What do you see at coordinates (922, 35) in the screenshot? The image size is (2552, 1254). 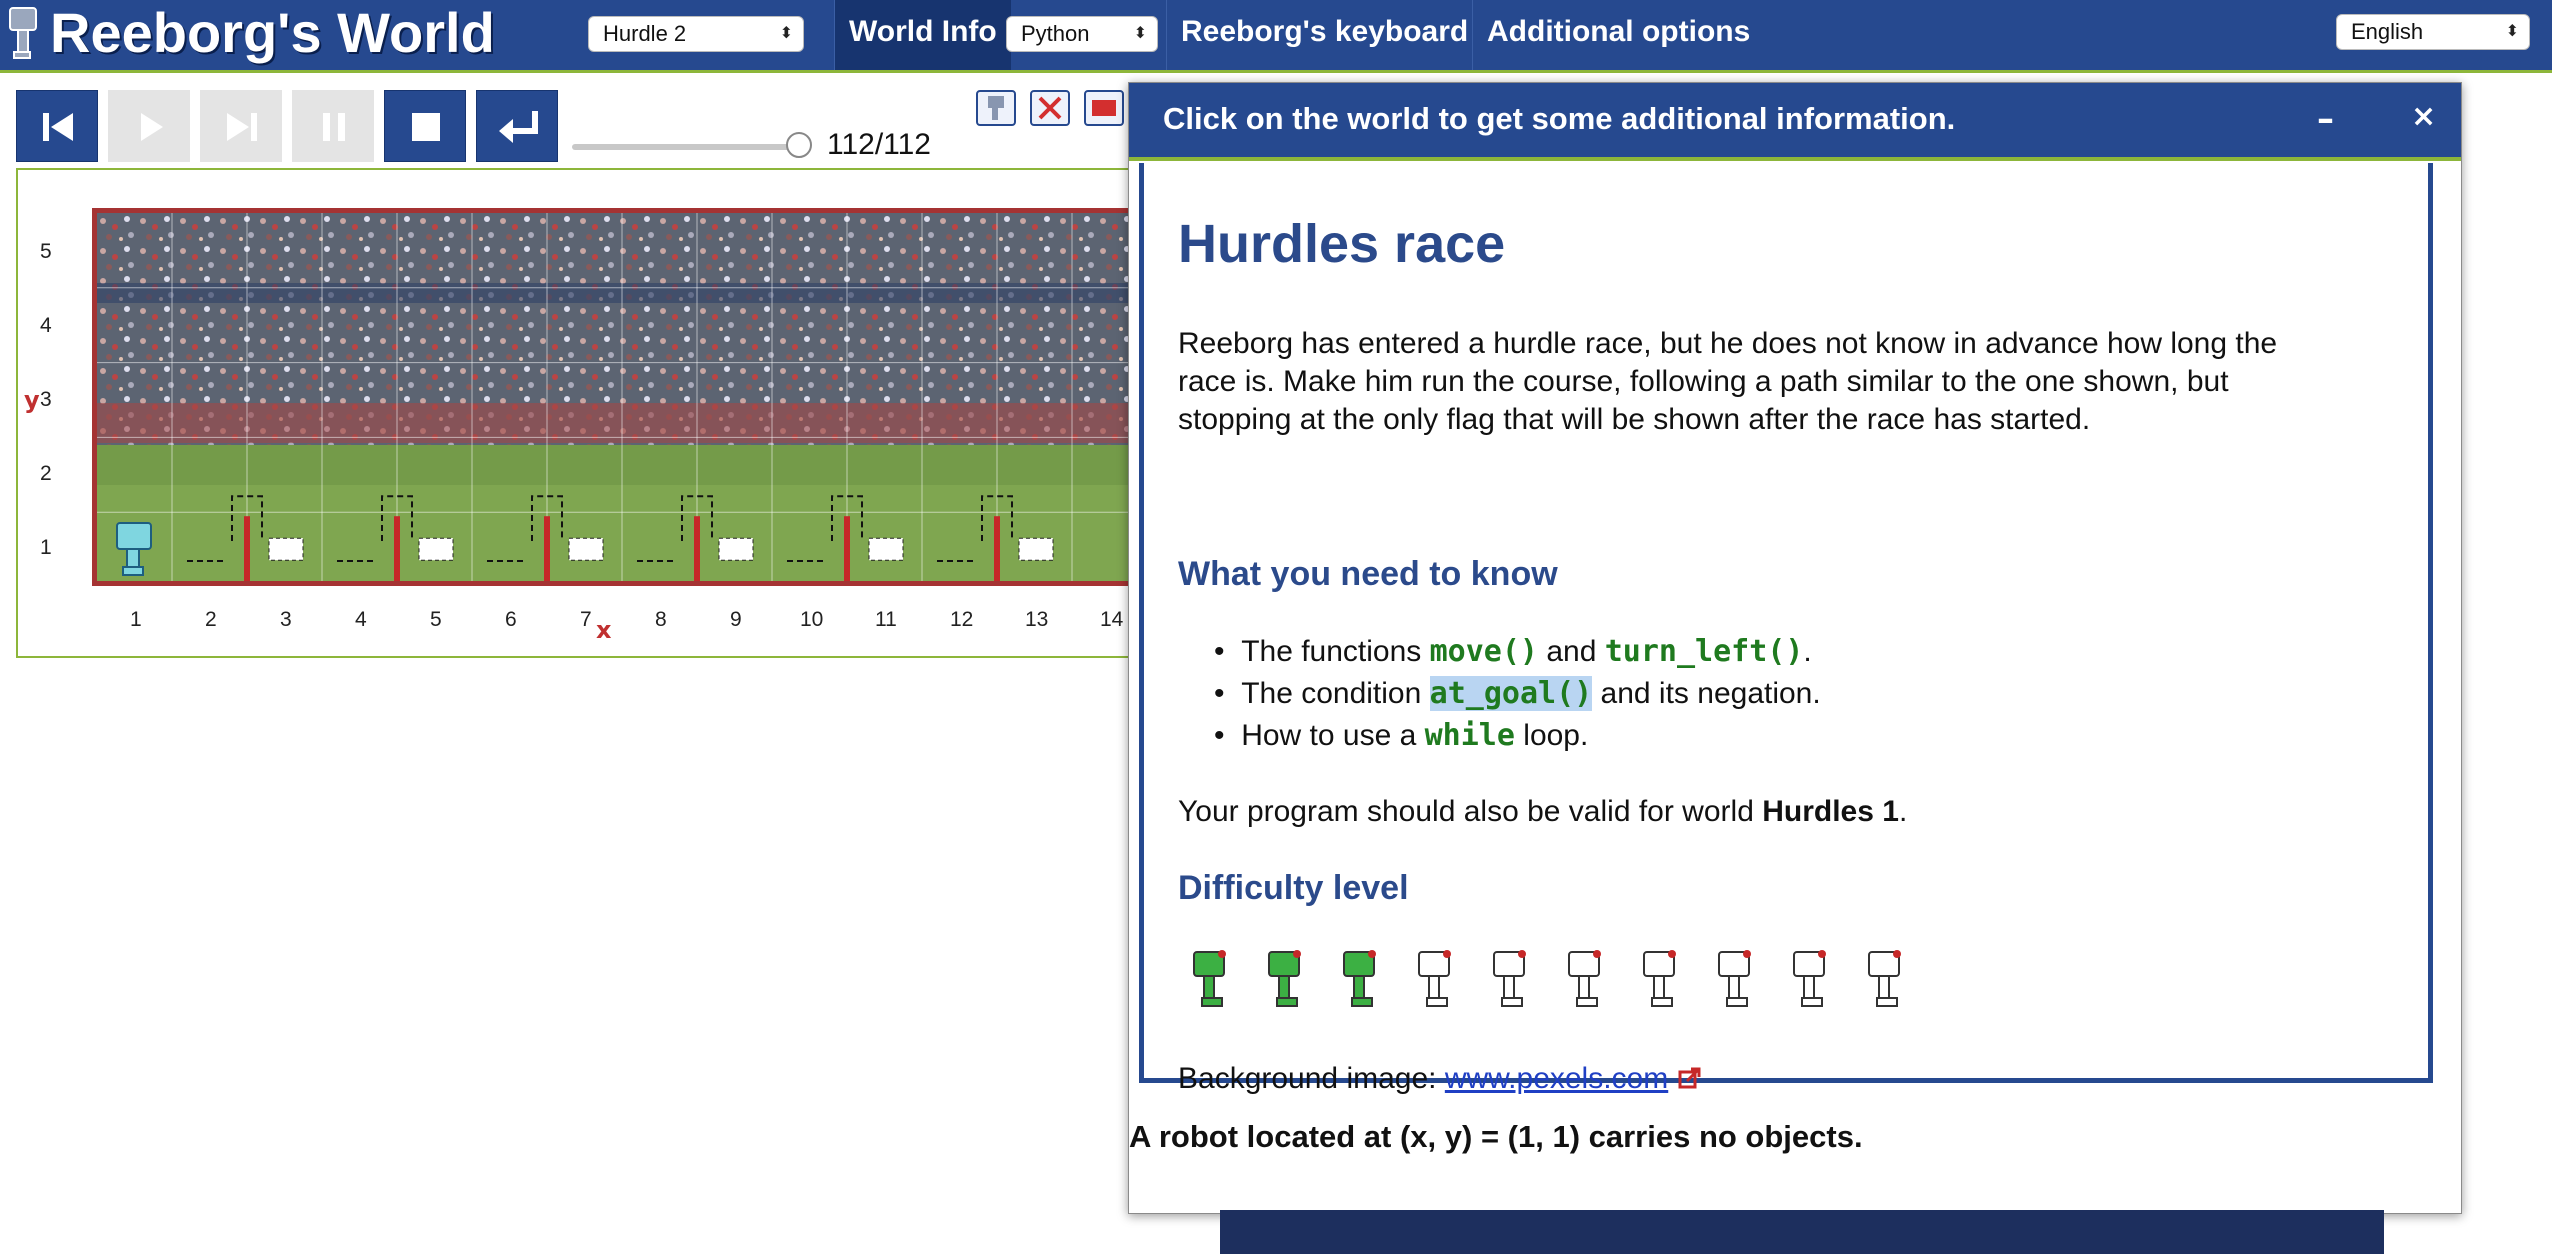 I see `tab-world-info: World Info` at bounding box center [922, 35].